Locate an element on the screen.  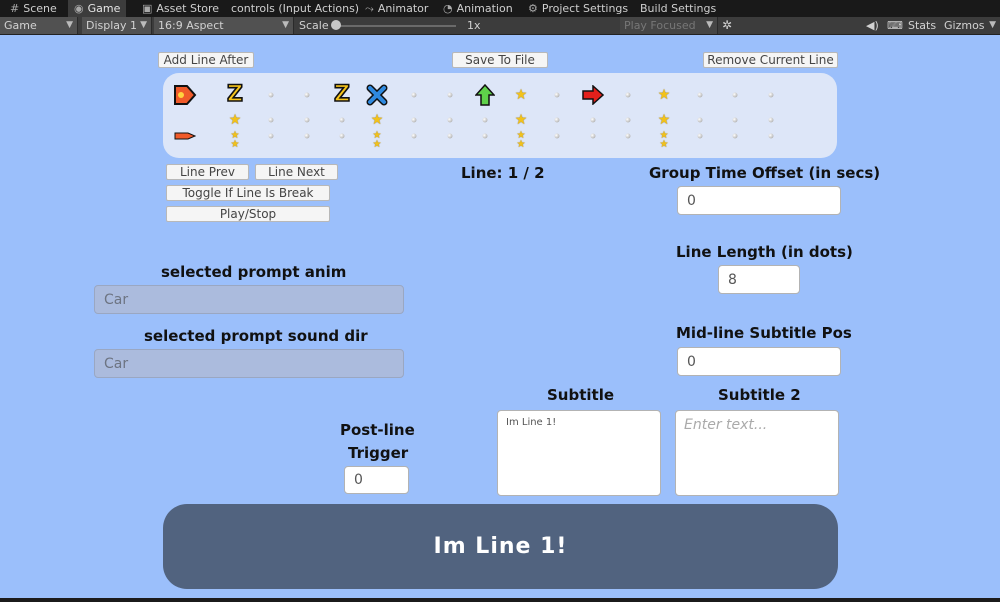
tab-label: controls (Input Actions) is located at coordinates (295, 8).